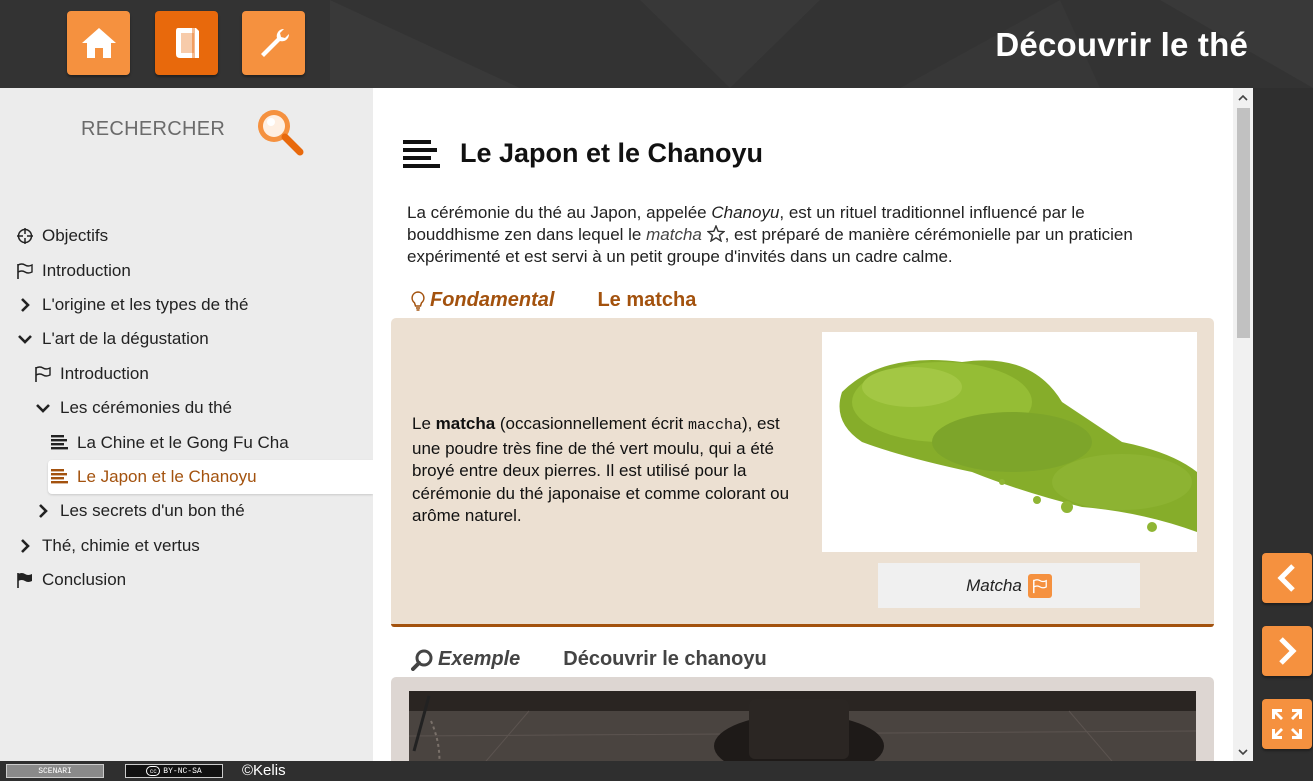 Image resolution: width=1313 pixels, height=781 pixels. I want to click on exemple-title: Découvrir le chanoyu, so click(665, 659).